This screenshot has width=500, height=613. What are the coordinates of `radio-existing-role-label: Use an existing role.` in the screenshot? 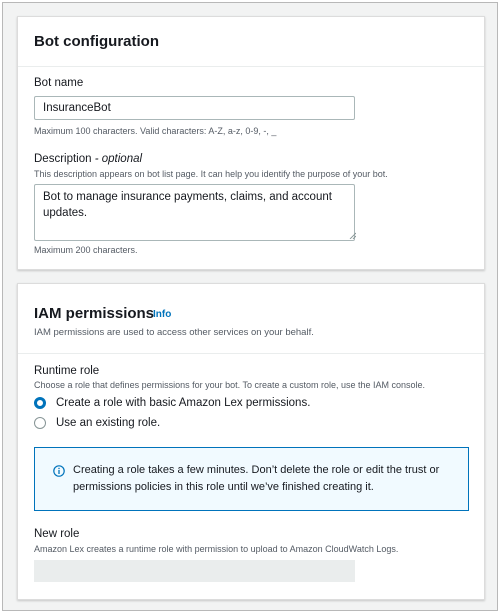 It's located at (108, 423).